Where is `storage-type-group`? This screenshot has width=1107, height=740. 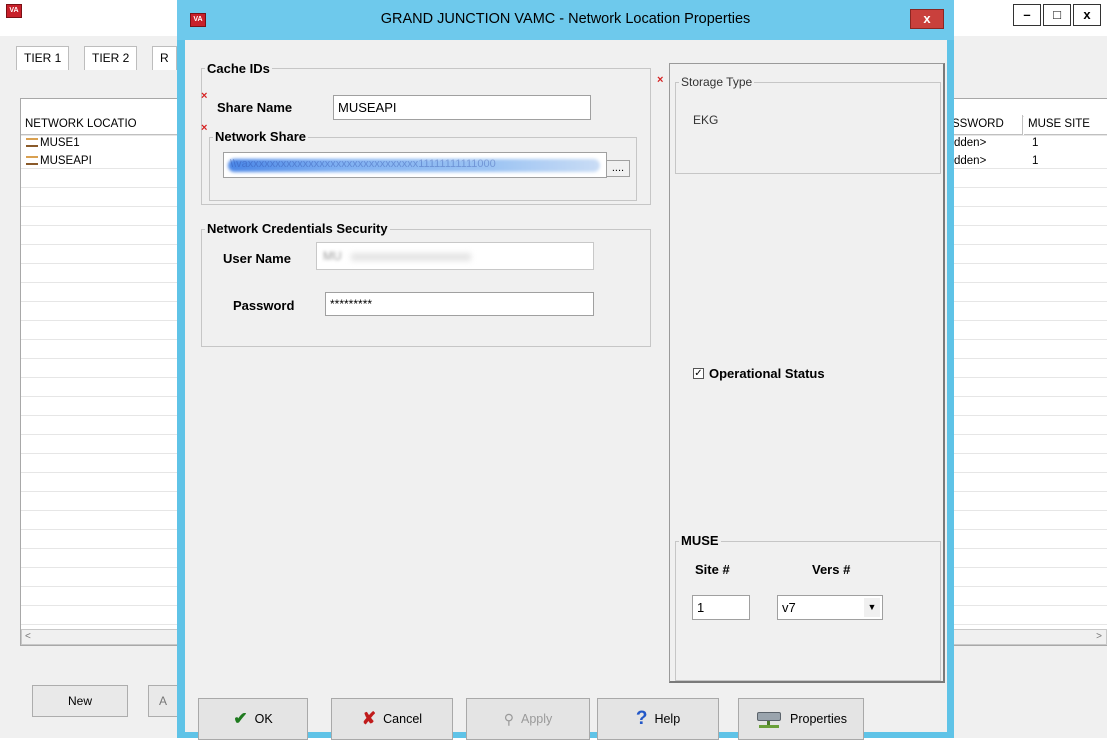
storage-type-group is located at coordinates (808, 128).